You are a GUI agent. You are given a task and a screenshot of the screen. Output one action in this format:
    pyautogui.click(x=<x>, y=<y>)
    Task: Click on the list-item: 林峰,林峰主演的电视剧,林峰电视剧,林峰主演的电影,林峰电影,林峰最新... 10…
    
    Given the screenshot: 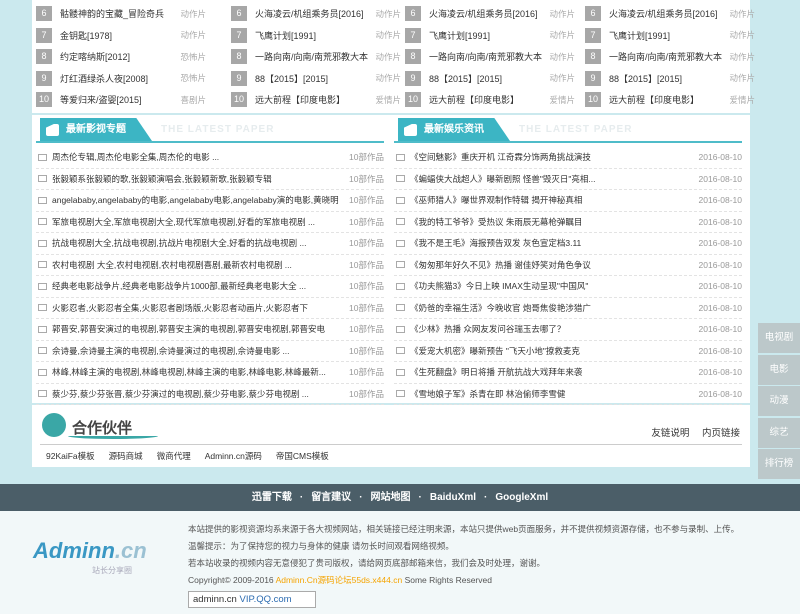 What is the action you would take?
    pyautogui.click(x=210, y=373)
    